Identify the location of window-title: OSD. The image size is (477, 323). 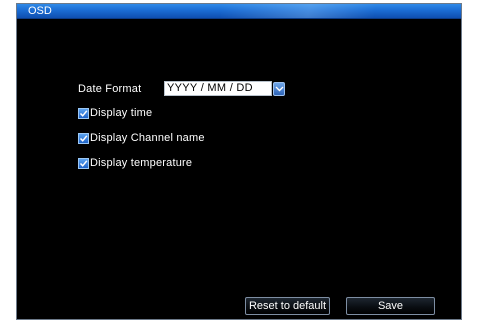
(40, 11).